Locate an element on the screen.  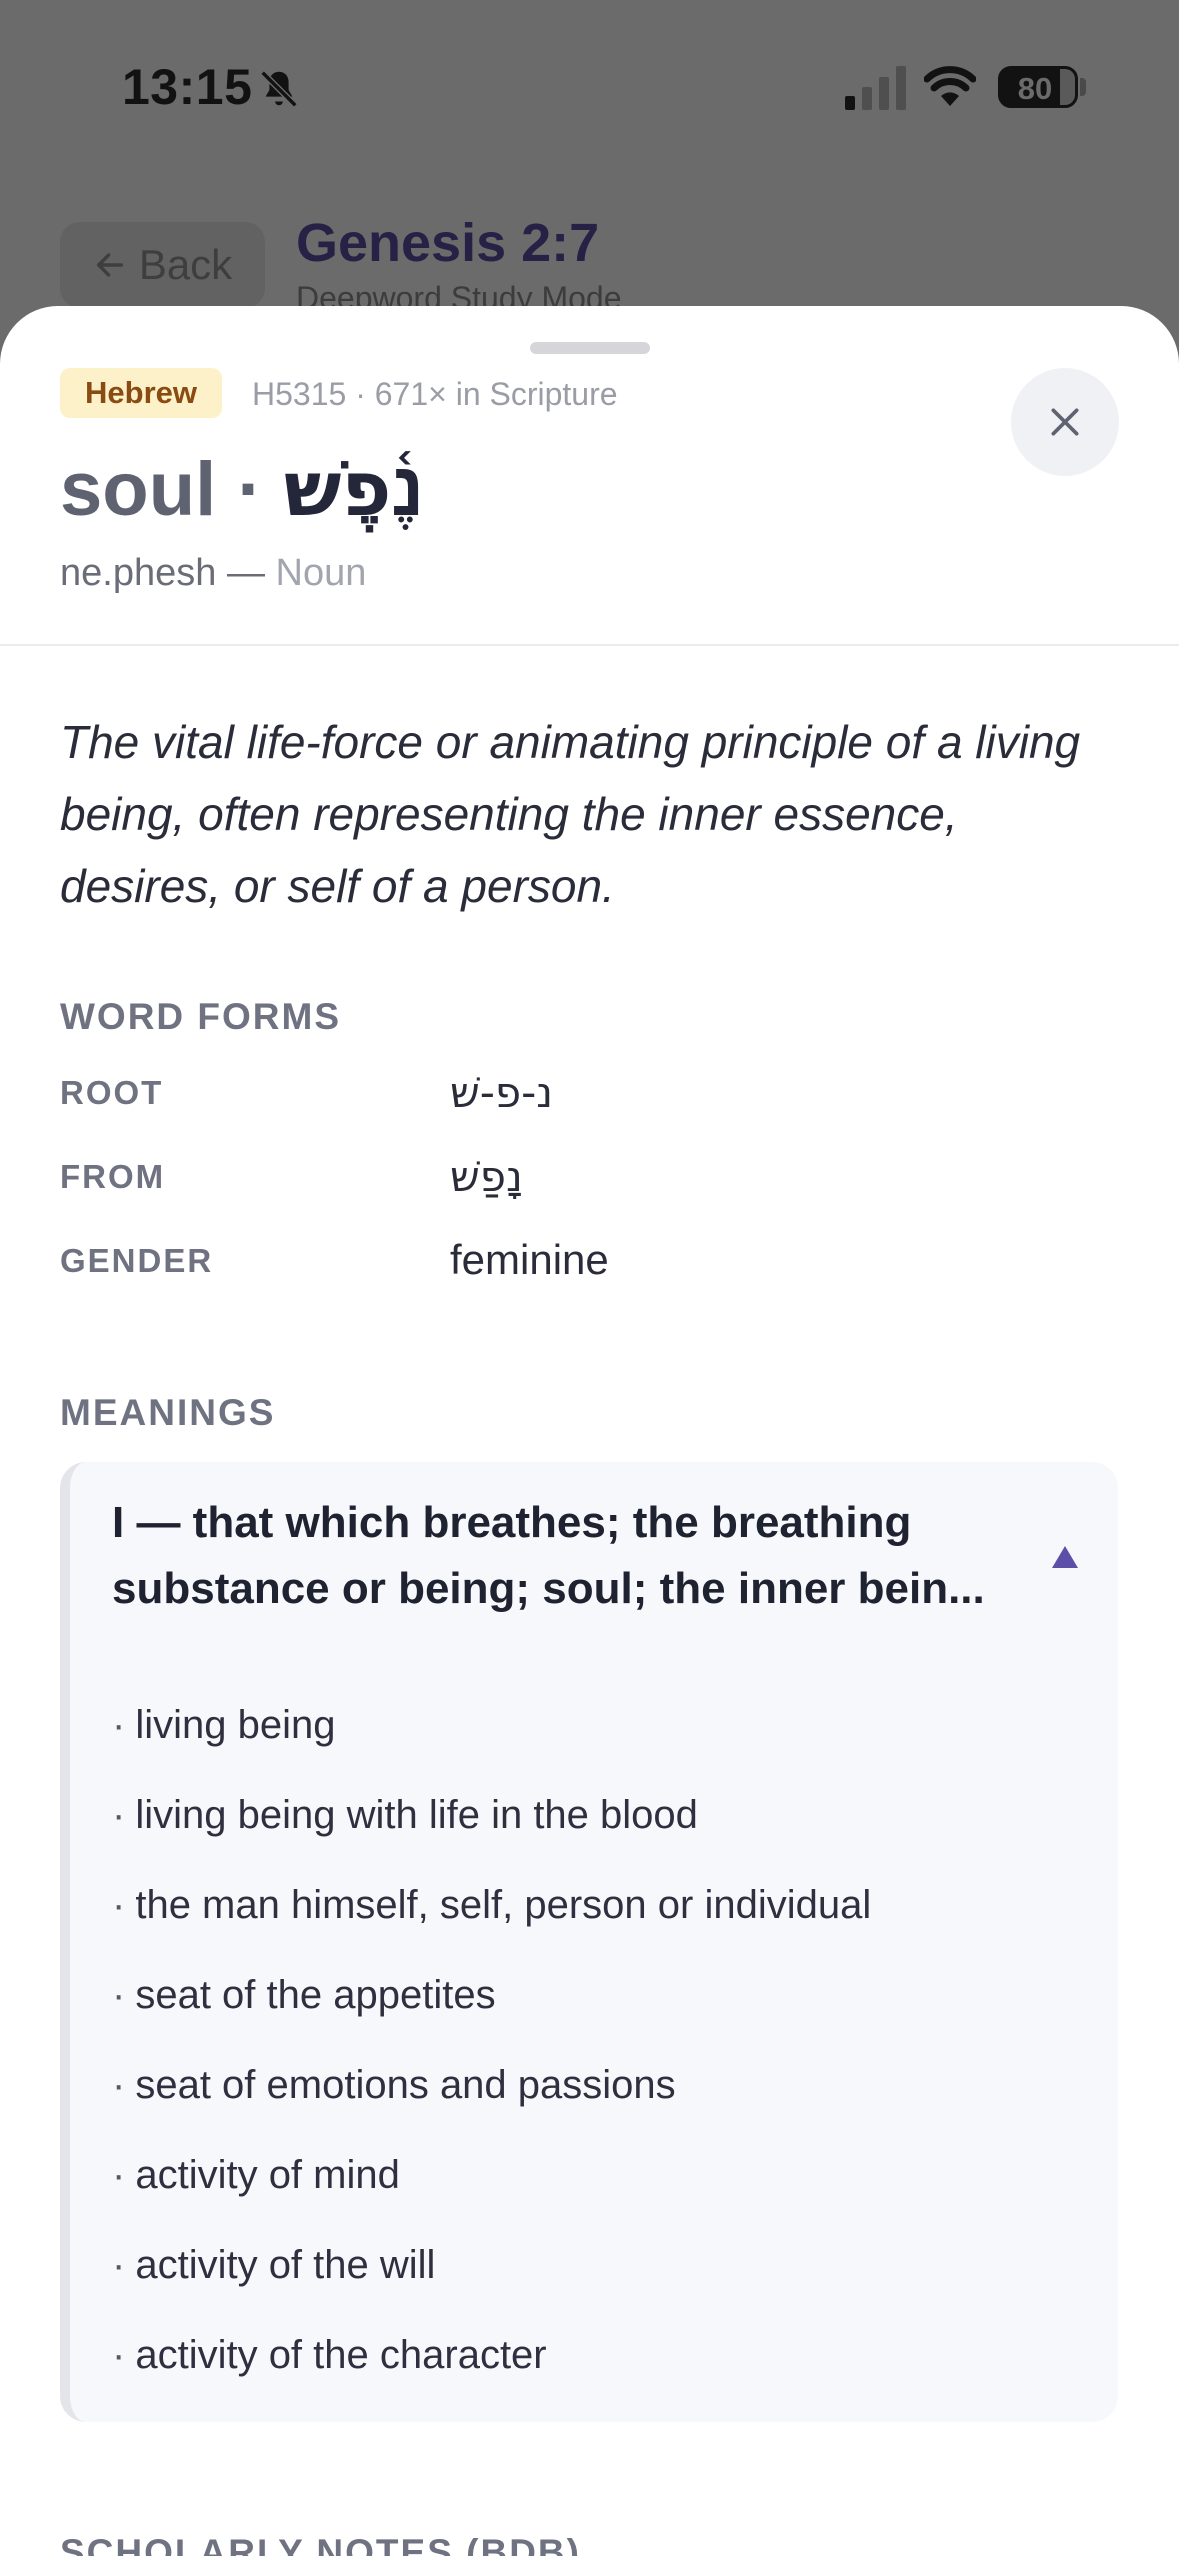
close-button is located at coordinates (1065, 422).